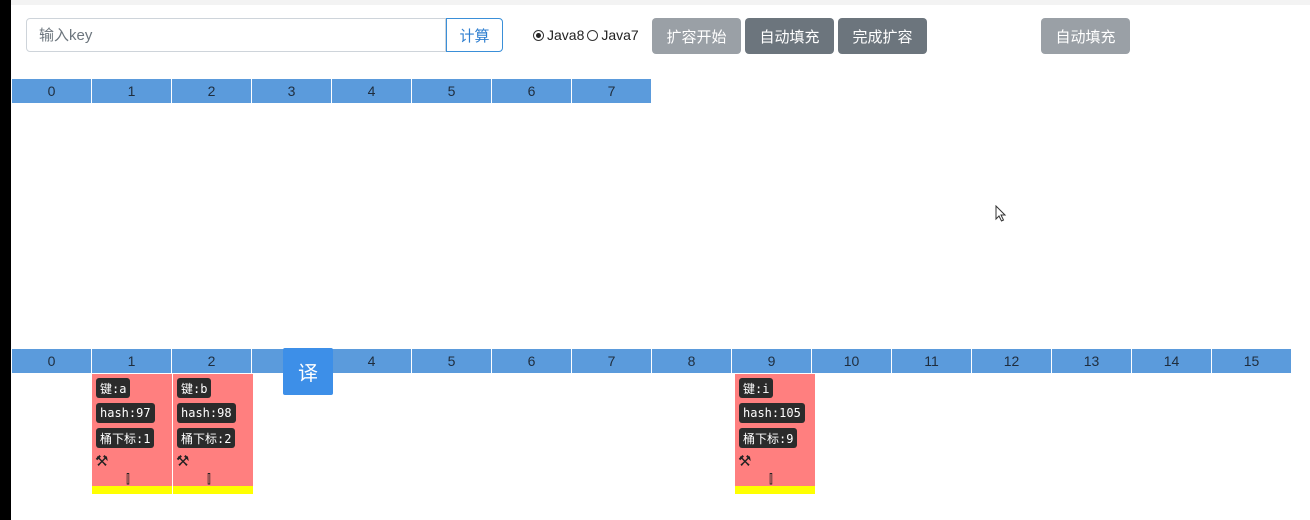  I want to click on new-bucket-index: 8, so click(692, 361).